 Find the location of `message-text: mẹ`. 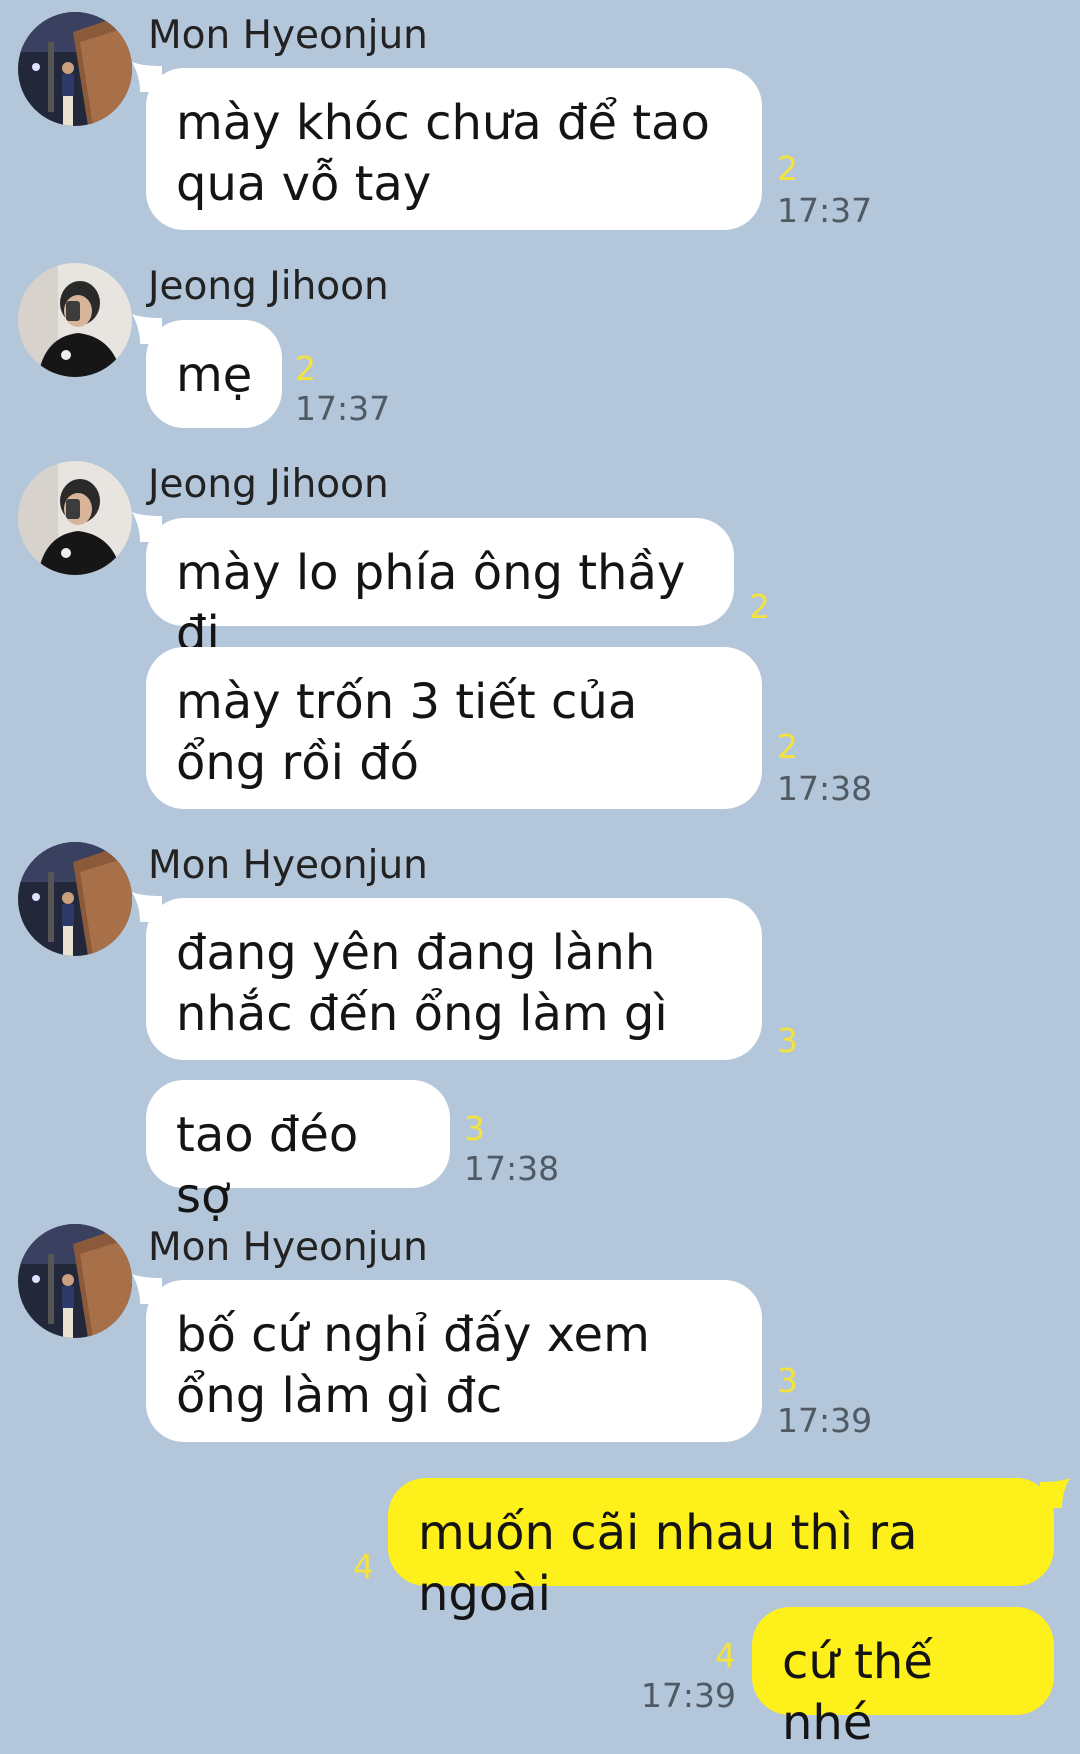

message-text: mẹ is located at coordinates (214, 375).